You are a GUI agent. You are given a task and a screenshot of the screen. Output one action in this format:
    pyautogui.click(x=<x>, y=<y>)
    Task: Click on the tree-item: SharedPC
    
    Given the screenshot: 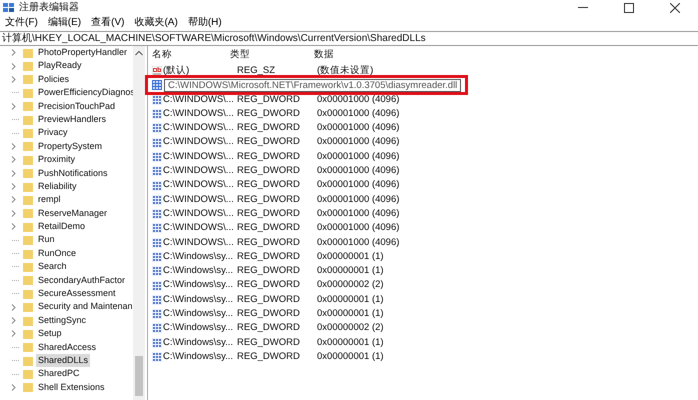 What is the action you would take?
    pyautogui.click(x=59, y=374)
    